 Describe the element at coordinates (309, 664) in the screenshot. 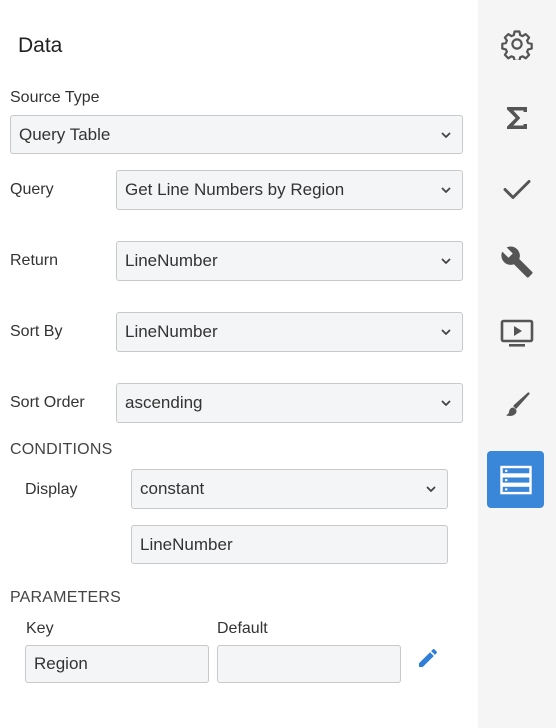

I see `parameter-default-input` at that location.